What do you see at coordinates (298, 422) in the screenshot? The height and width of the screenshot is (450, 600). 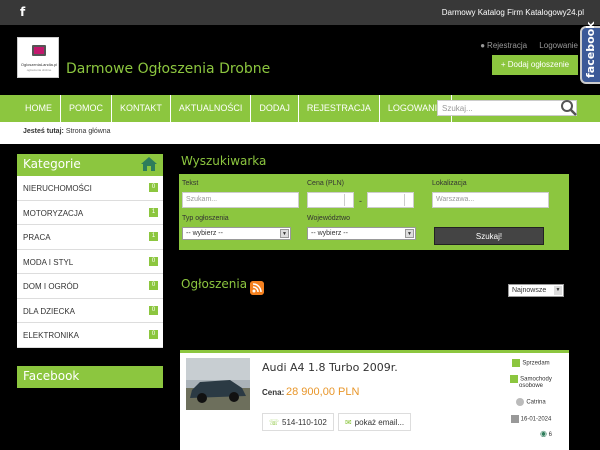 I see `phone-button: ☏ 514-110-102` at bounding box center [298, 422].